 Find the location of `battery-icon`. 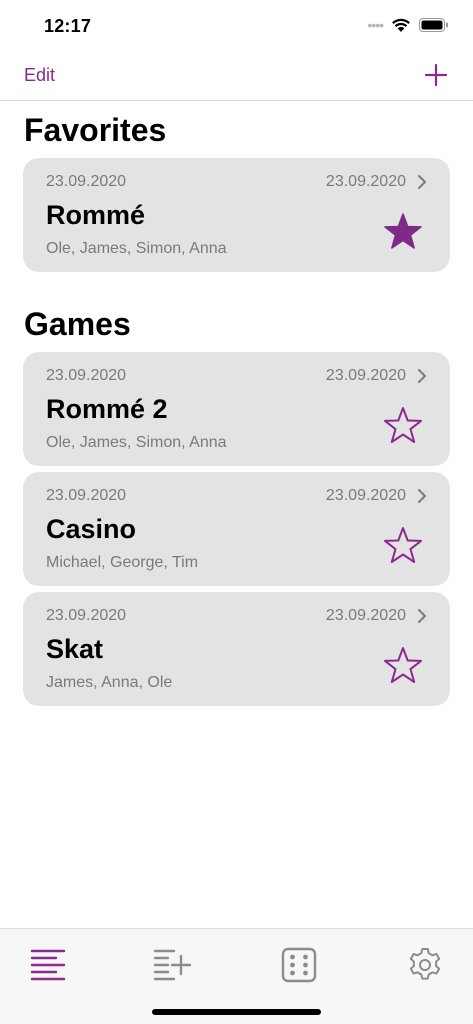

battery-icon is located at coordinates (433, 25).